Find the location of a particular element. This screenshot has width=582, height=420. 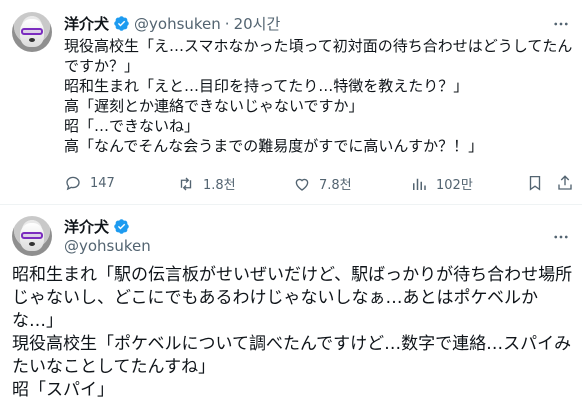

tweet-line: たいなことしてたんすね」 is located at coordinates (114, 367).